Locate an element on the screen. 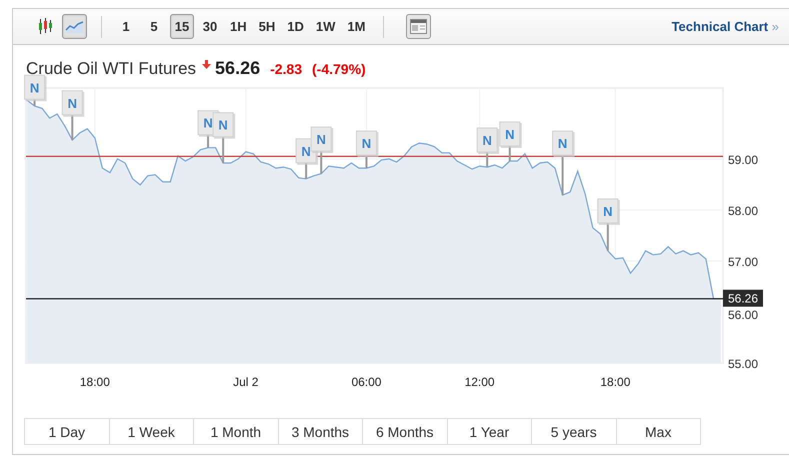 Image resolution: width=789 pixels, height=460 pixels. y-axis-label: 55.00 is located at coordinates (743, 364).